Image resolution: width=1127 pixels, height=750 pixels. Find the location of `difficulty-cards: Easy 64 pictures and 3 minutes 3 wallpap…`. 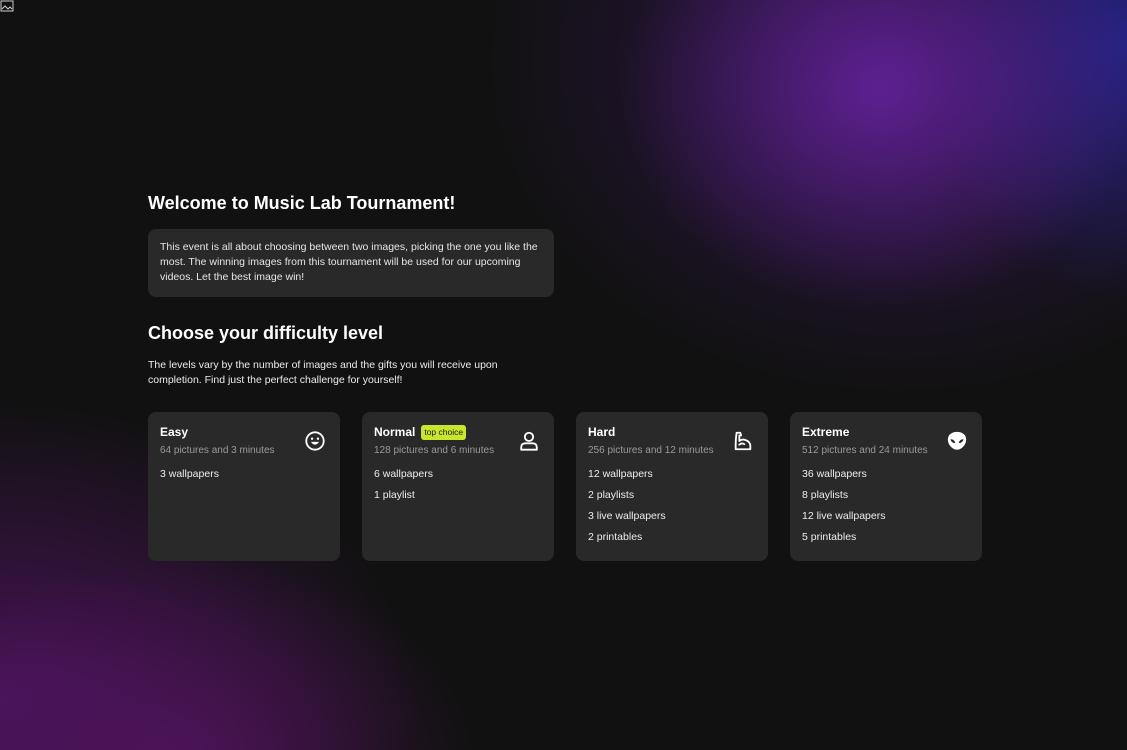

difficulty-cards: Easy 64 pictures and 3 minutes 3 wallpap… is located at coordinates (568, 486).